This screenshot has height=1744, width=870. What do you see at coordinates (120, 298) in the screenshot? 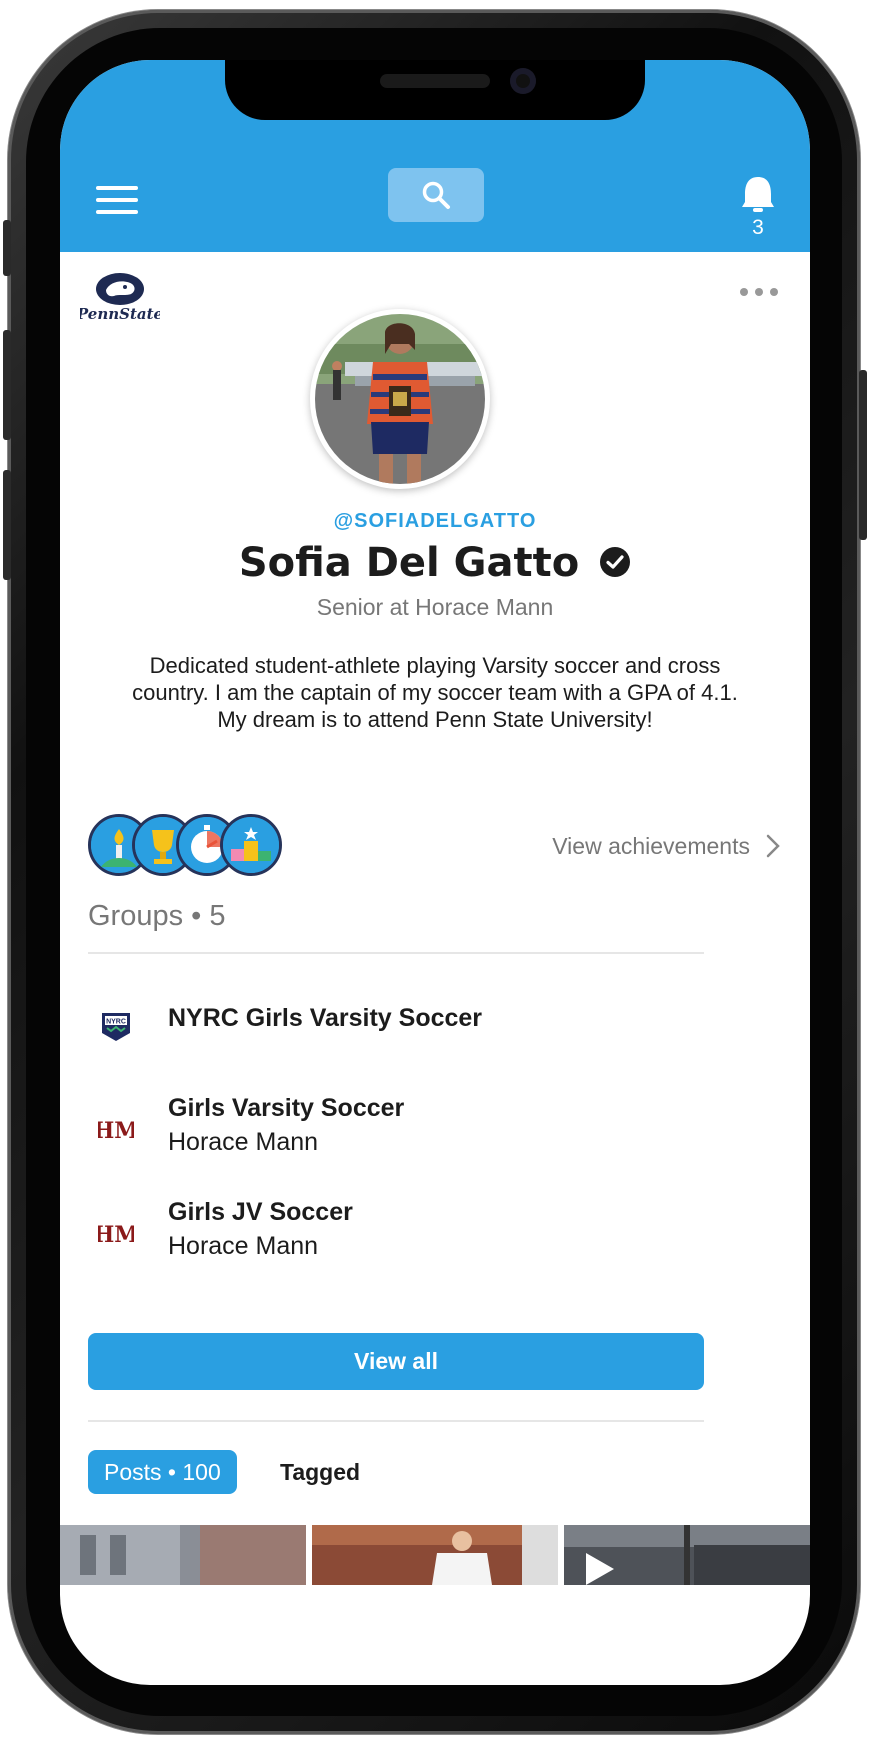
I see `penn-state-logo: PennState` at bounding box center [120, 298].